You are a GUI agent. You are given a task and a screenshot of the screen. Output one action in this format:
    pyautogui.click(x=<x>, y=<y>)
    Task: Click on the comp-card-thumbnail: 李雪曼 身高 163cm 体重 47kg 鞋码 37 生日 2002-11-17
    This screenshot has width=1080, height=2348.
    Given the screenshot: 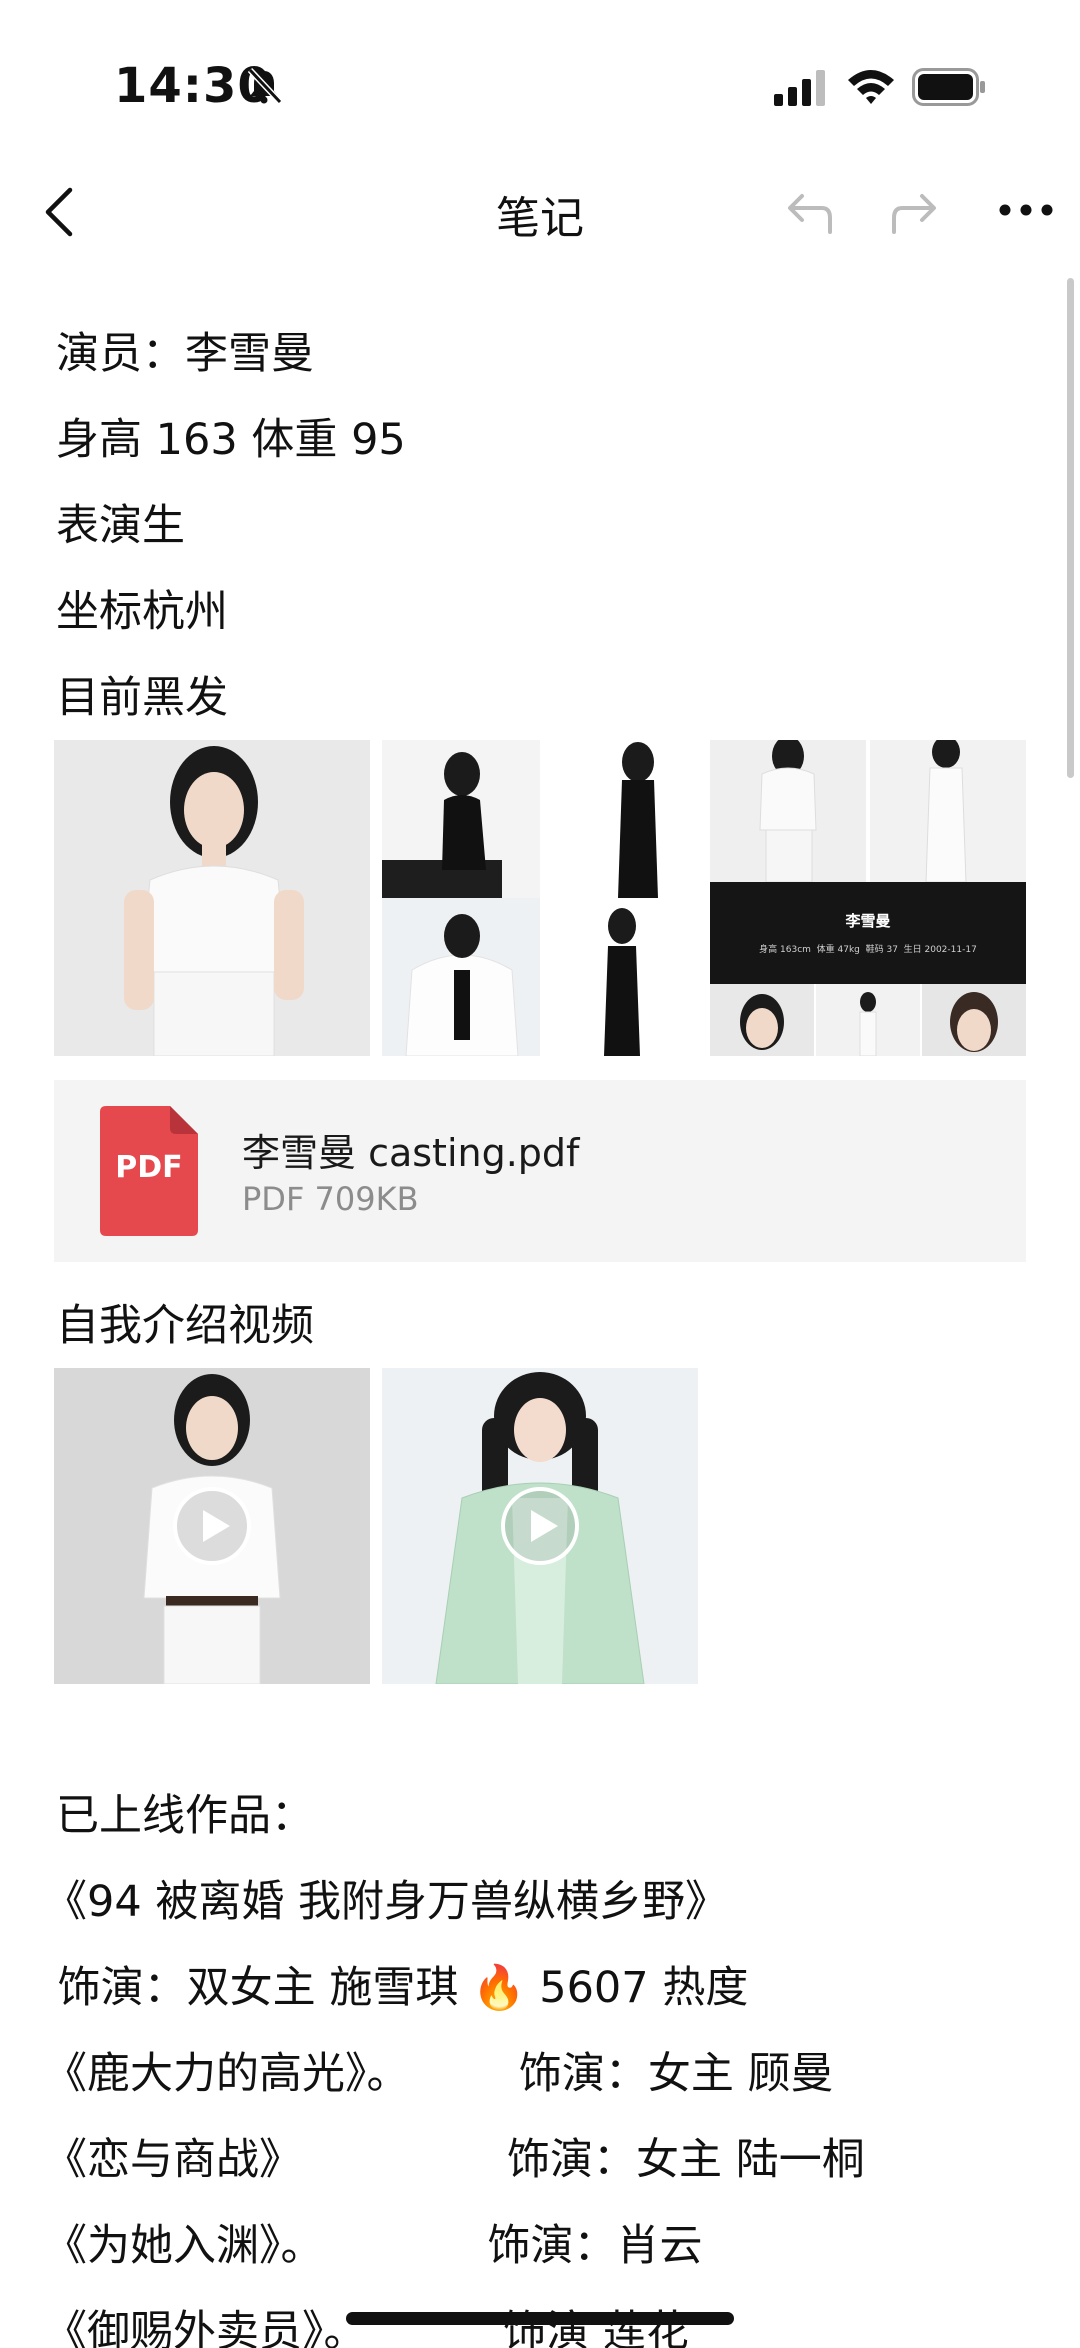 What is the action you would take?
    pyautogui.click(x=868, y=898)
    